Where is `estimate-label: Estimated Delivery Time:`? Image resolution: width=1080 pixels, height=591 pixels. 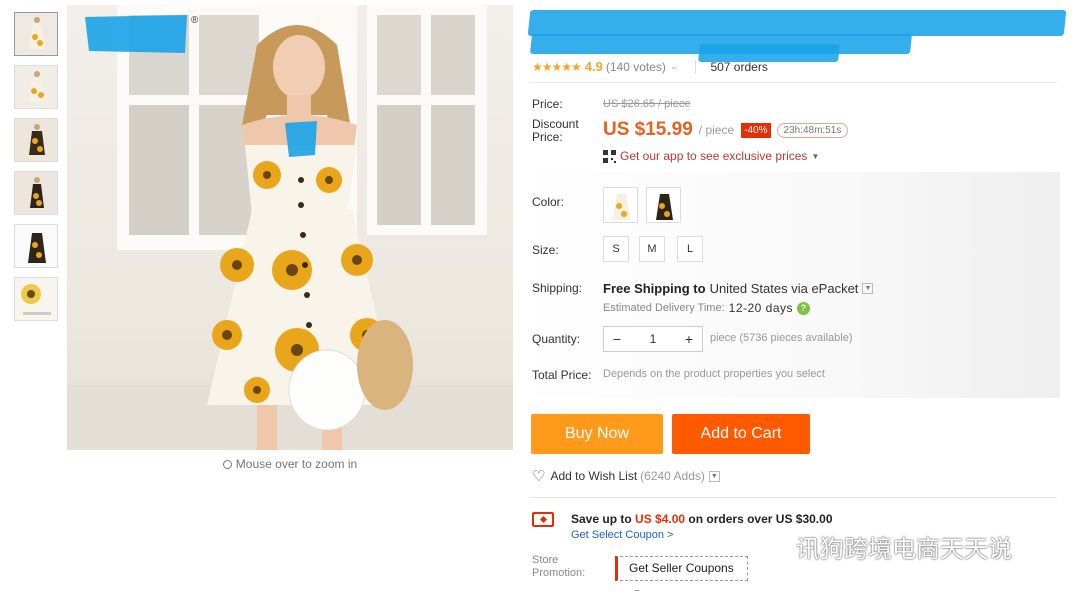
estimate-label: Estimated Delivery Time: is located at coordinates (664, 308).